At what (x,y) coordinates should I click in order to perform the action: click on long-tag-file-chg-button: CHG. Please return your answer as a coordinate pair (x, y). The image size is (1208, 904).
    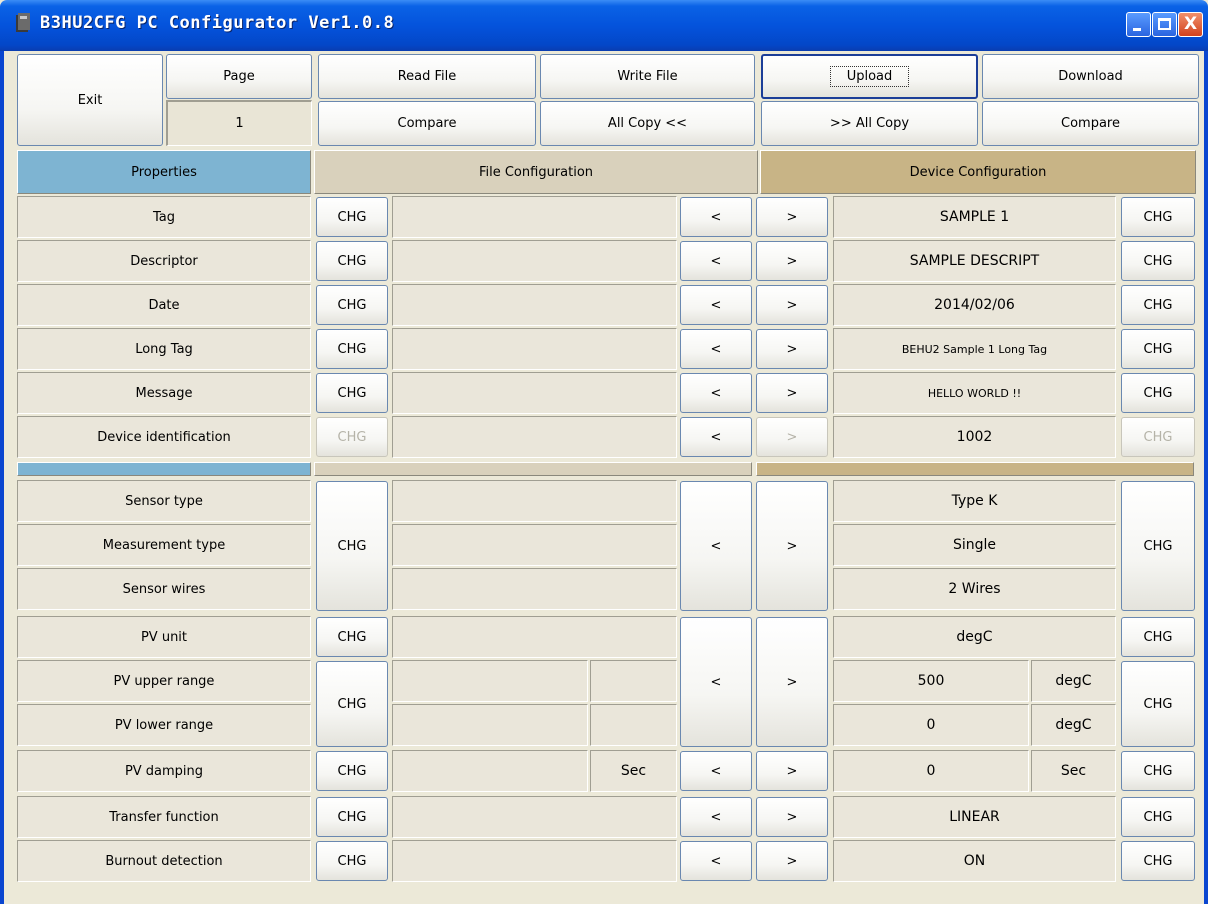
    Looking at the image, I should click on (352, 349).